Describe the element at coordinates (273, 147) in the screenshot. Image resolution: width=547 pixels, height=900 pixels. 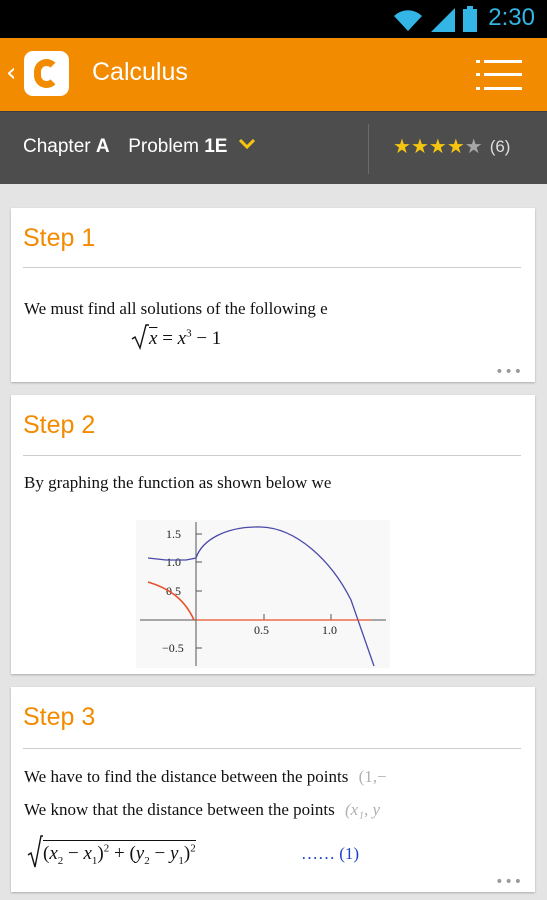
I see `chapter-problem-bar: Chapter A Problem 1E ★★★★★ (6)` at that location.